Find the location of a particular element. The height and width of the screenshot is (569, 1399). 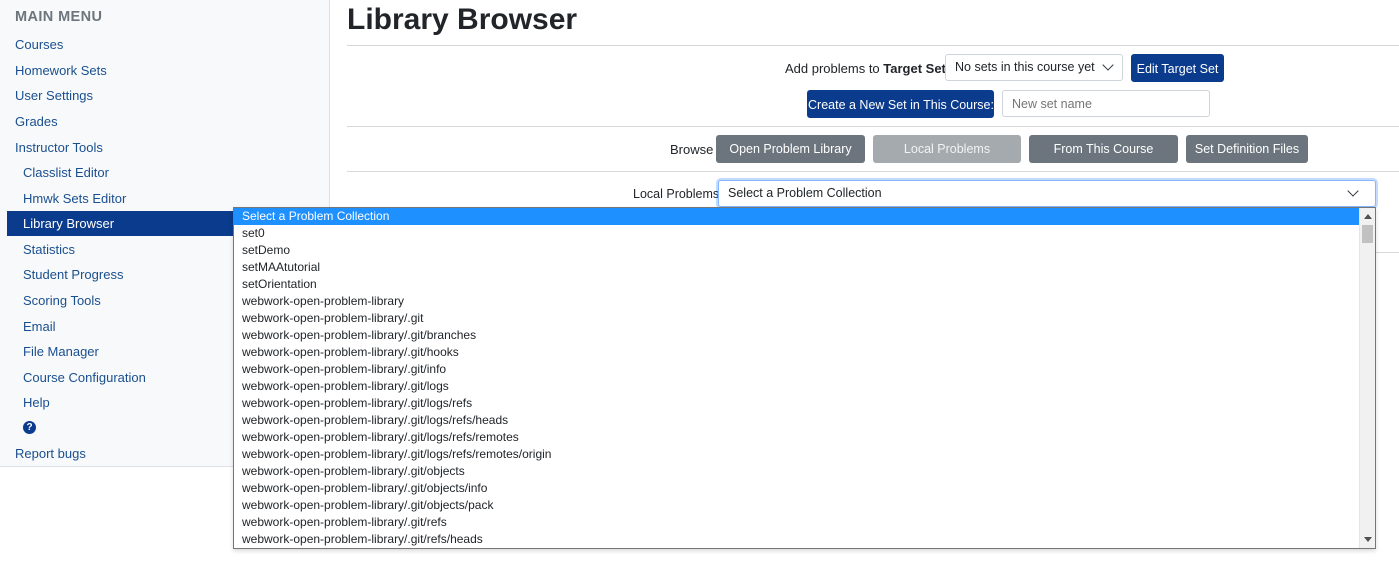

menu-item-hmwk-sets-editor: Hmwk Sets Editor is located at coordinates (74, 198).